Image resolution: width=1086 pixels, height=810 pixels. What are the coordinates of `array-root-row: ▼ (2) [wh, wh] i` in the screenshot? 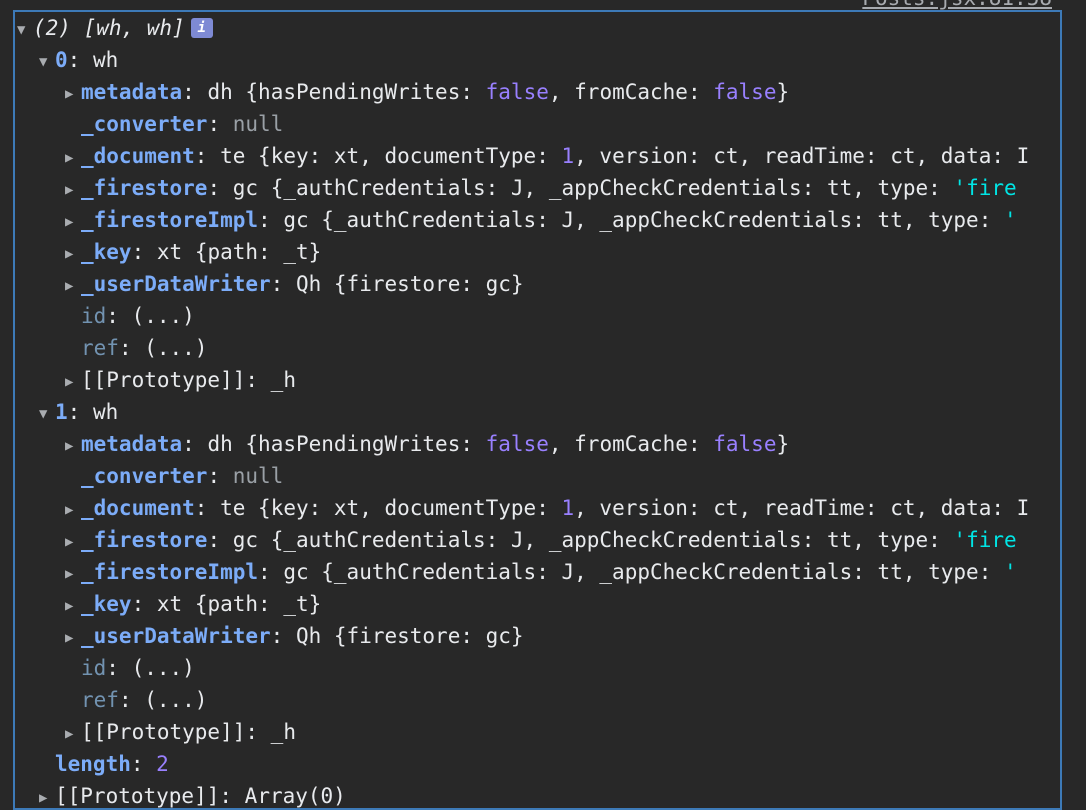 It's located at (115, 28).